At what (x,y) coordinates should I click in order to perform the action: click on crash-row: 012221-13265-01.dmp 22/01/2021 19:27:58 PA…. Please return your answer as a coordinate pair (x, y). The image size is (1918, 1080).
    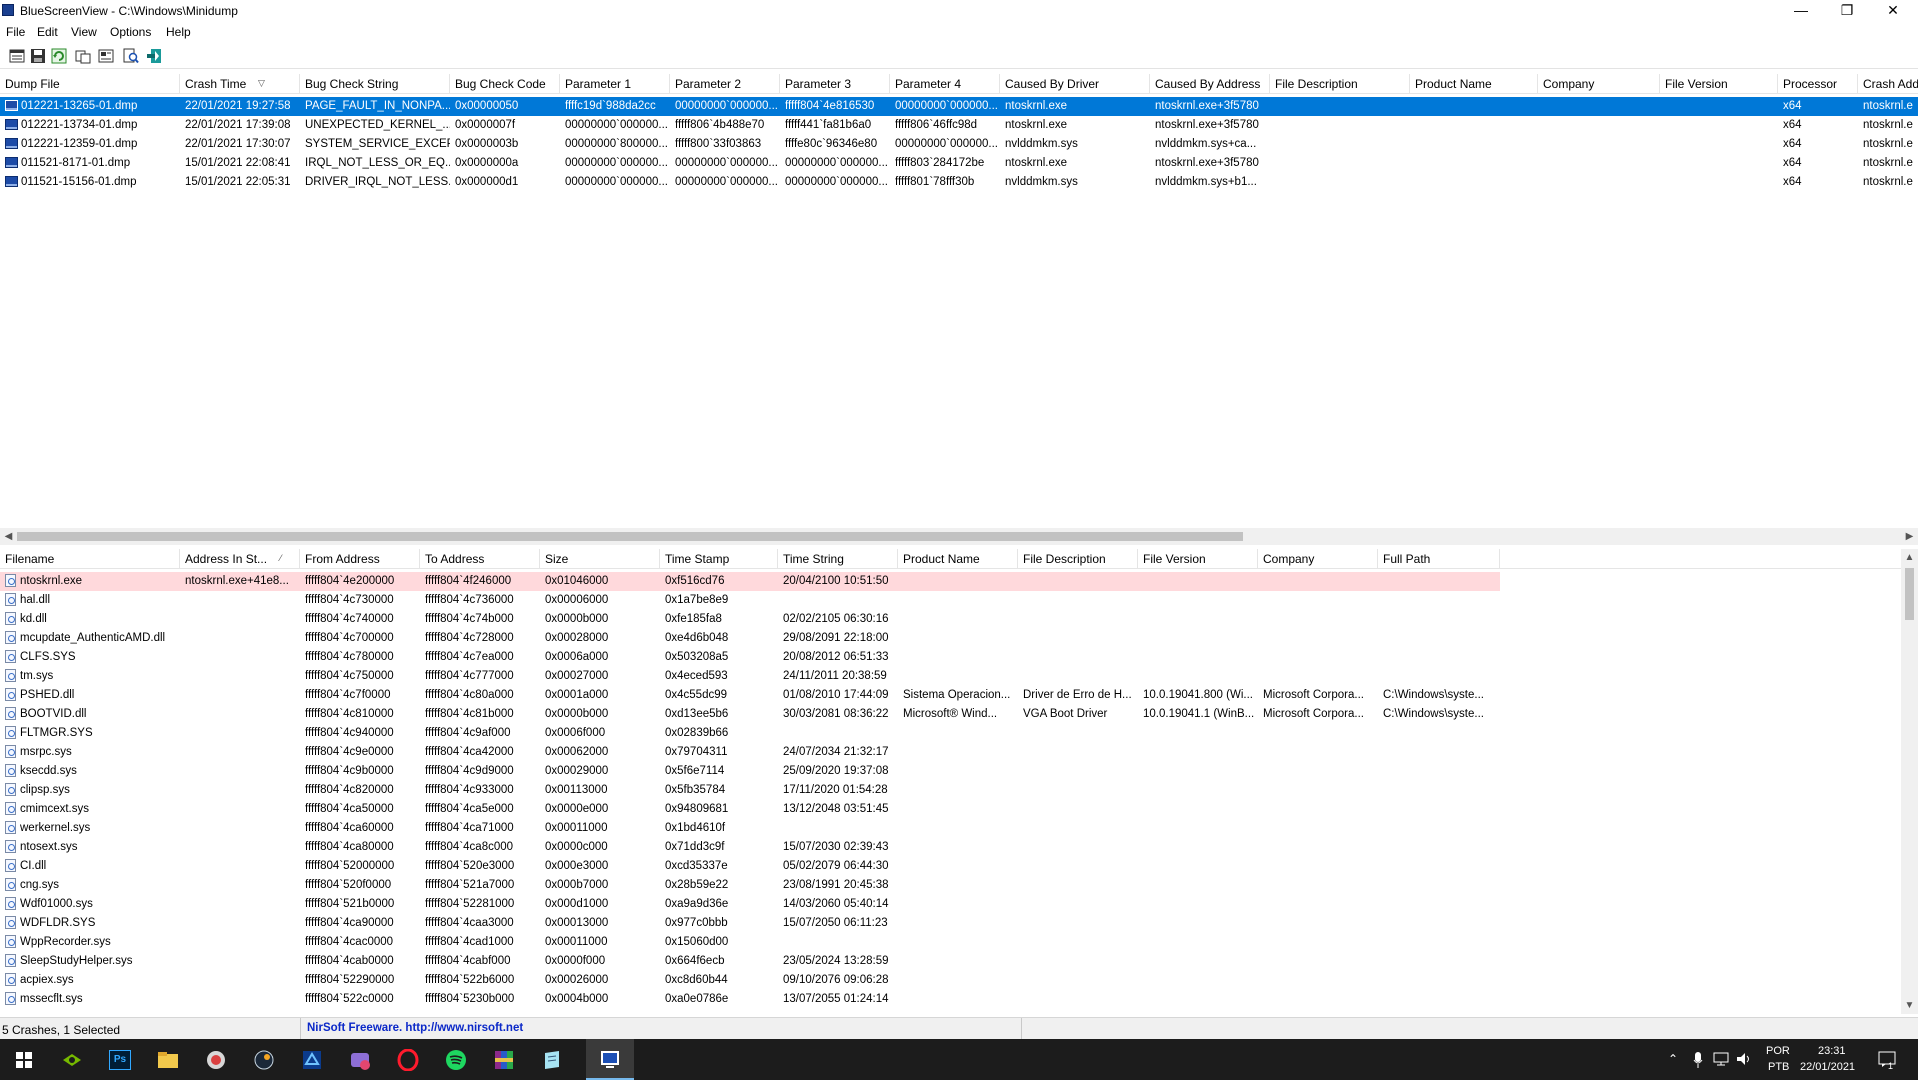
    Looking at the image, I should click on (959, 106).